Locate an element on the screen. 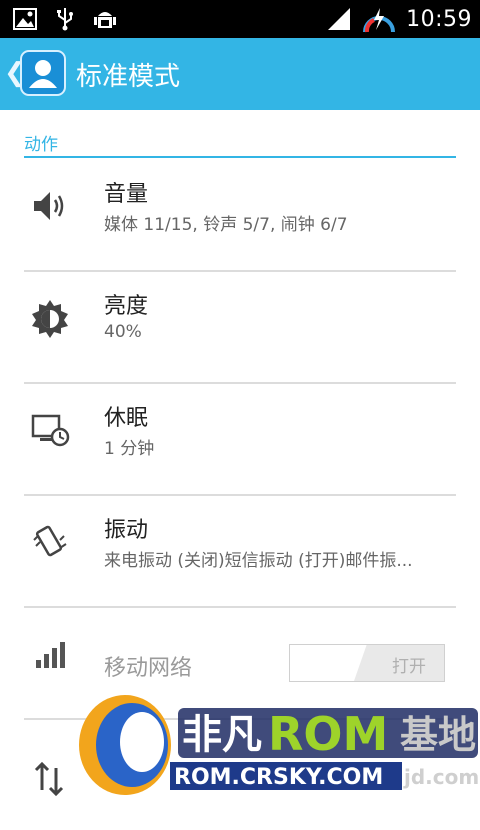  watermark-brand2: ROM is located at coordinates (328, 734).